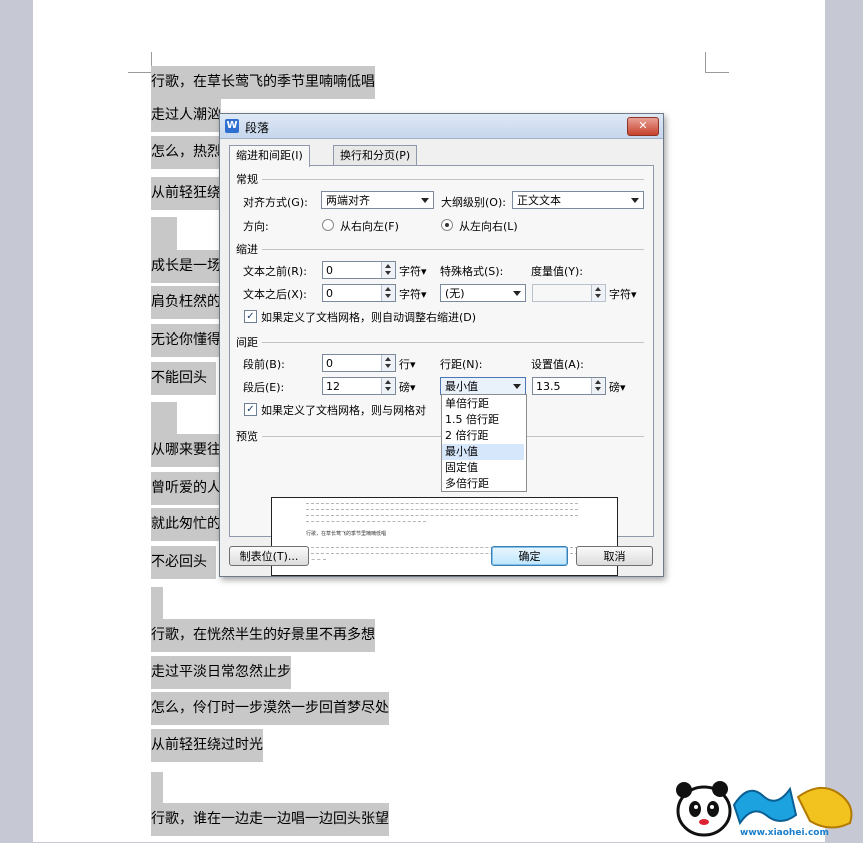 This screenshot has width=863, height=843. What do you see at coordinates (407, 387) in the screenshot?
I see `space-after-unit: 磅▾` at bounding box center [407, 387].